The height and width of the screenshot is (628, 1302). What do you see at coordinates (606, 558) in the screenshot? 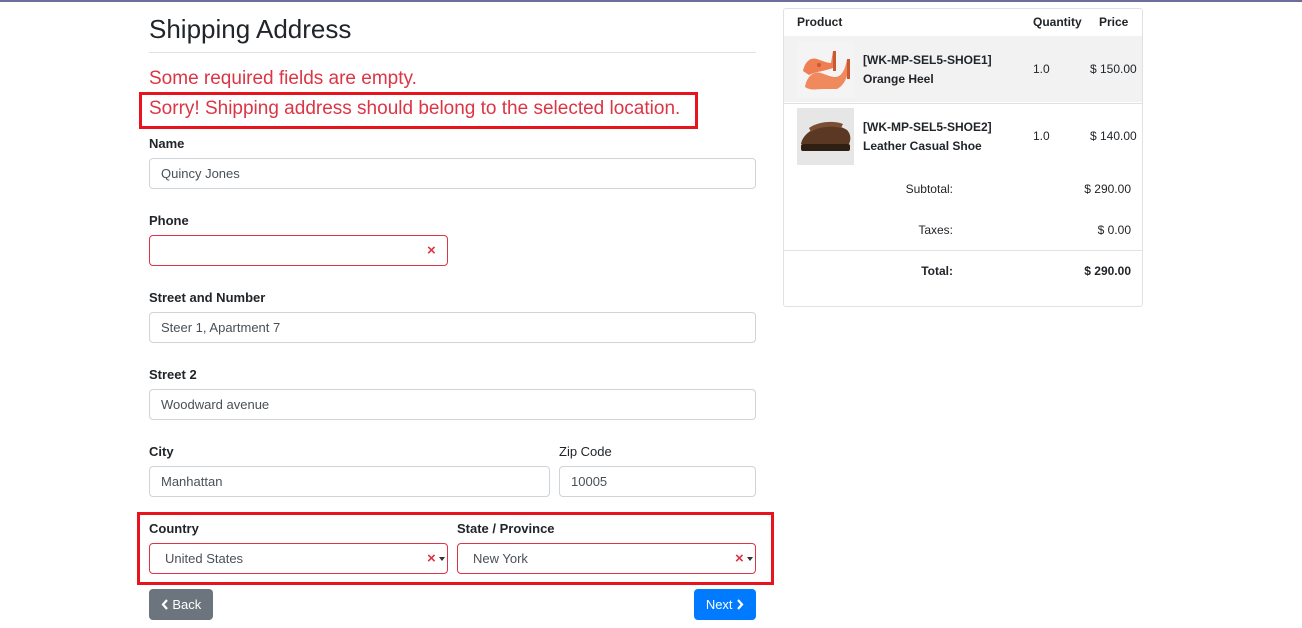
I see `state-select: New York ×` at bounding box center [606, 558].